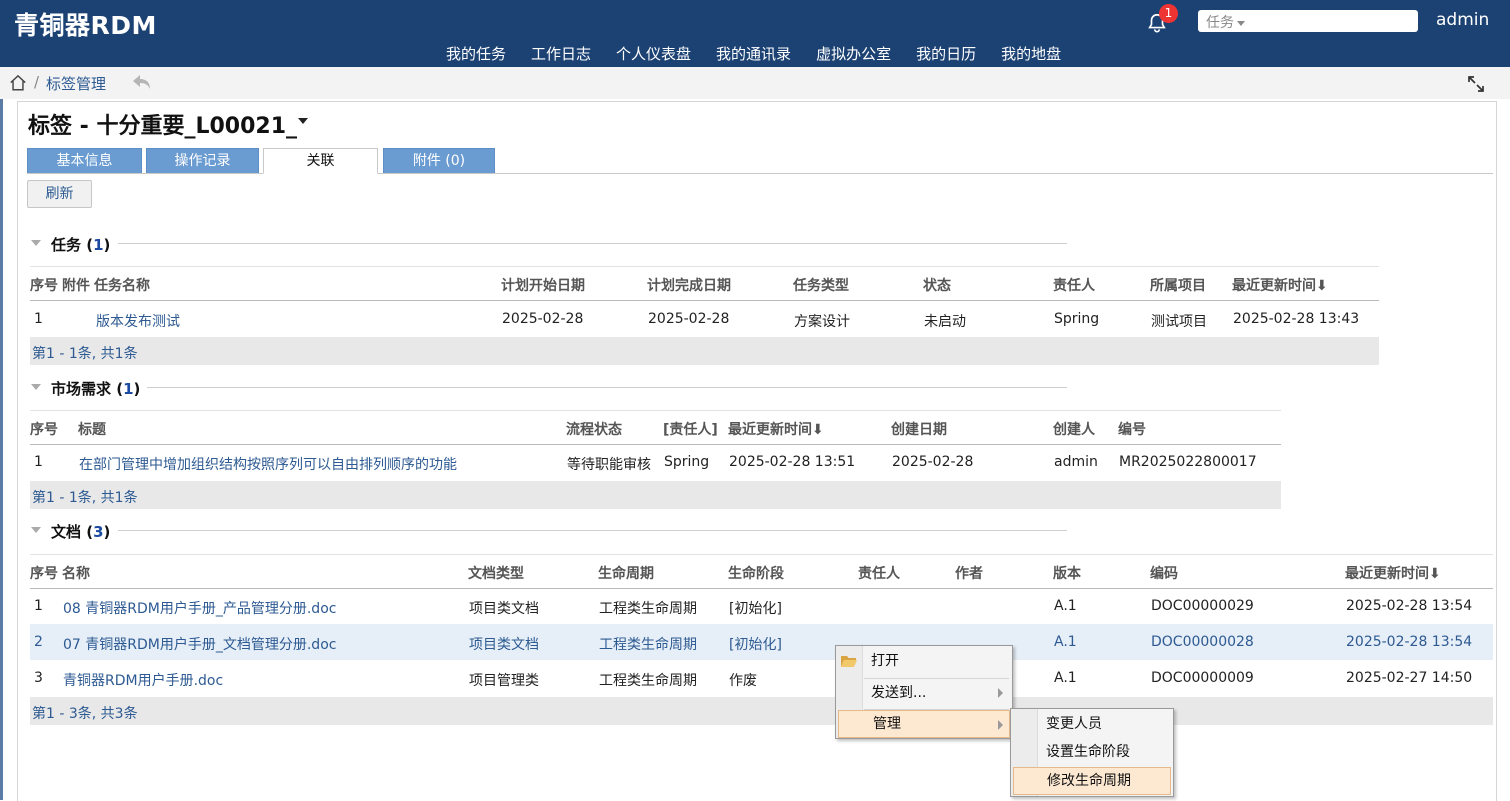 This screenshot has height=801, width=1510. Describe the element at coordinates (849, 661) in the screenshot. I see `folder-open-icon` at that location.